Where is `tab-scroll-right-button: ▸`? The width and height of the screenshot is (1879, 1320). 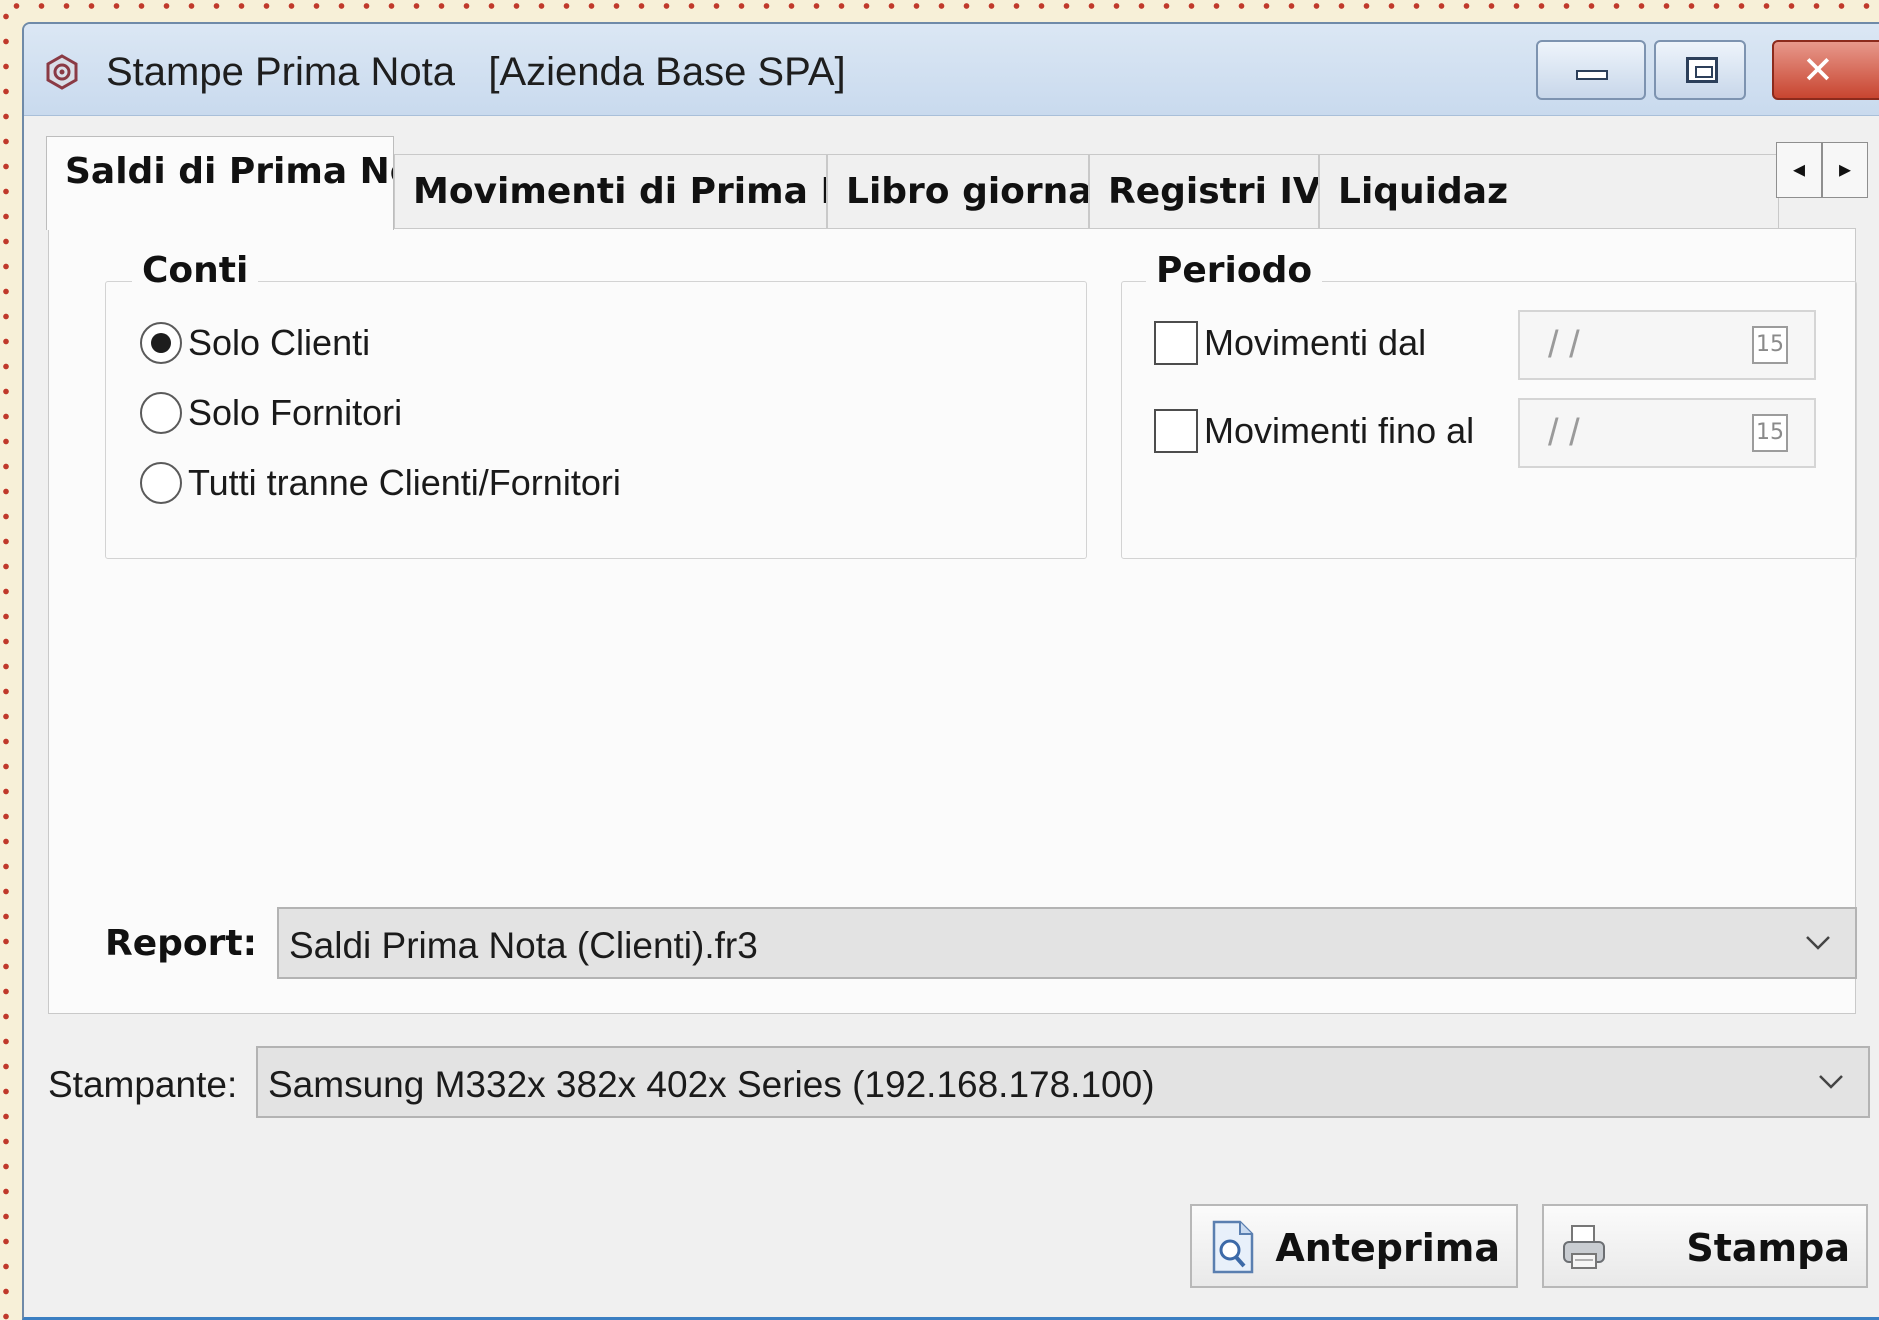
tab-scroll-right-button: ▸ is located at coordinates (1845, 170).